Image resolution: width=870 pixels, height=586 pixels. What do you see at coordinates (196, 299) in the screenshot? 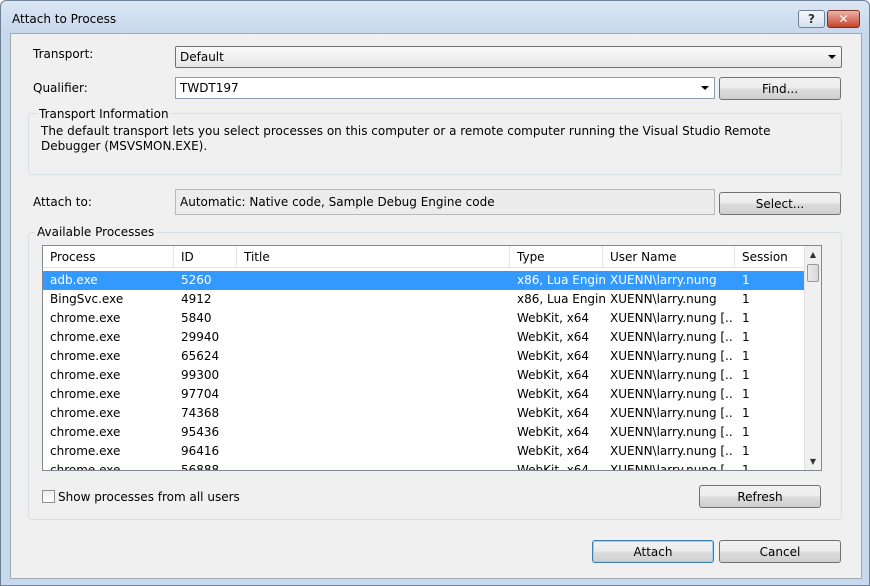
I see `cell-id: 4912` at bounding box center [196, 299].